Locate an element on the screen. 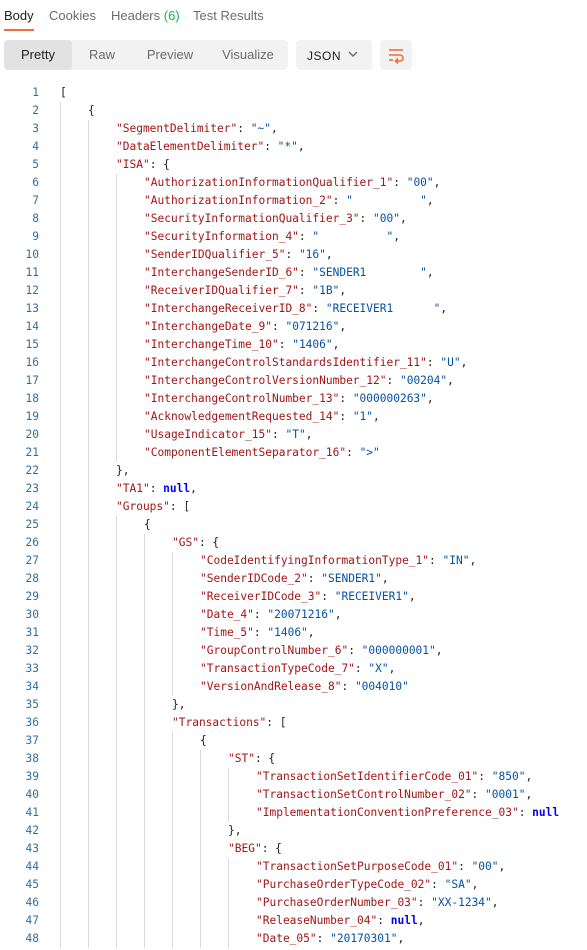 Image resolution: width=587 pixels, height=950 pixels. json-key: "ST" is located at coordinates (241, 758).